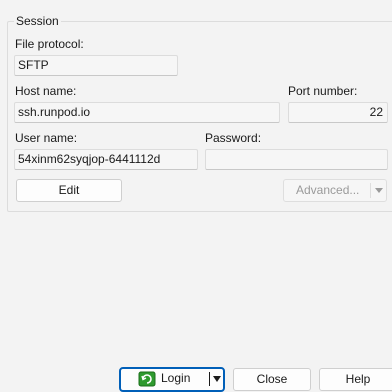 The image size is (392, 392). What do you see at coordinates (217, 379) in the screenshot?
I see `login-dropdown-icon` at bounding box center [217, 379].